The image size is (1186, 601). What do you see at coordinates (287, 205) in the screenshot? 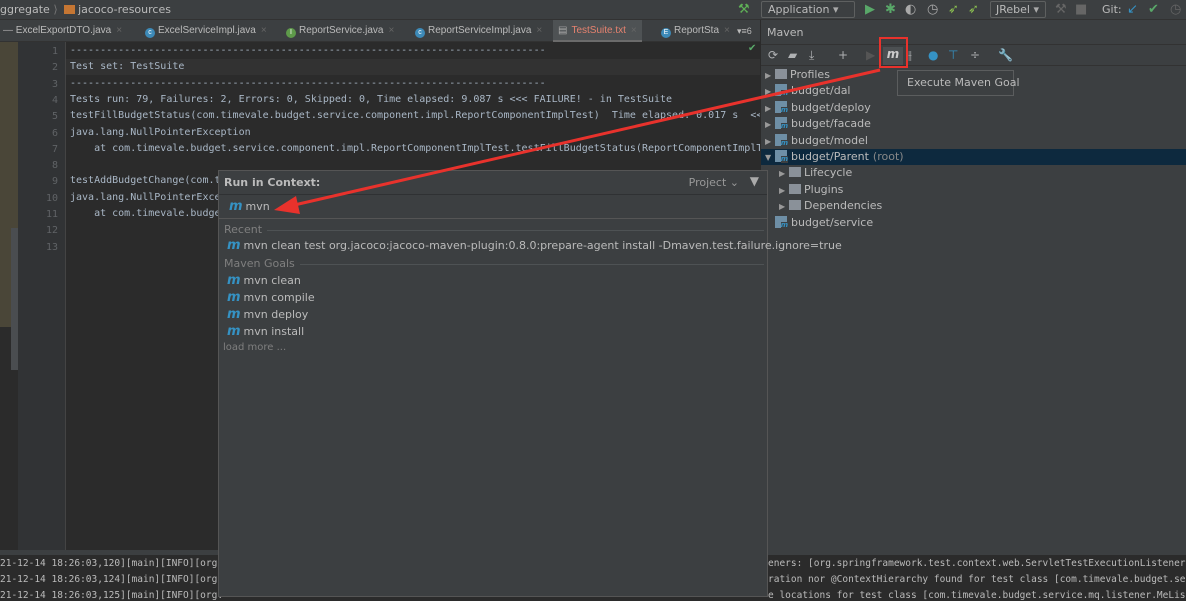
I see `arrow-head` at bounding box center [287, 205].